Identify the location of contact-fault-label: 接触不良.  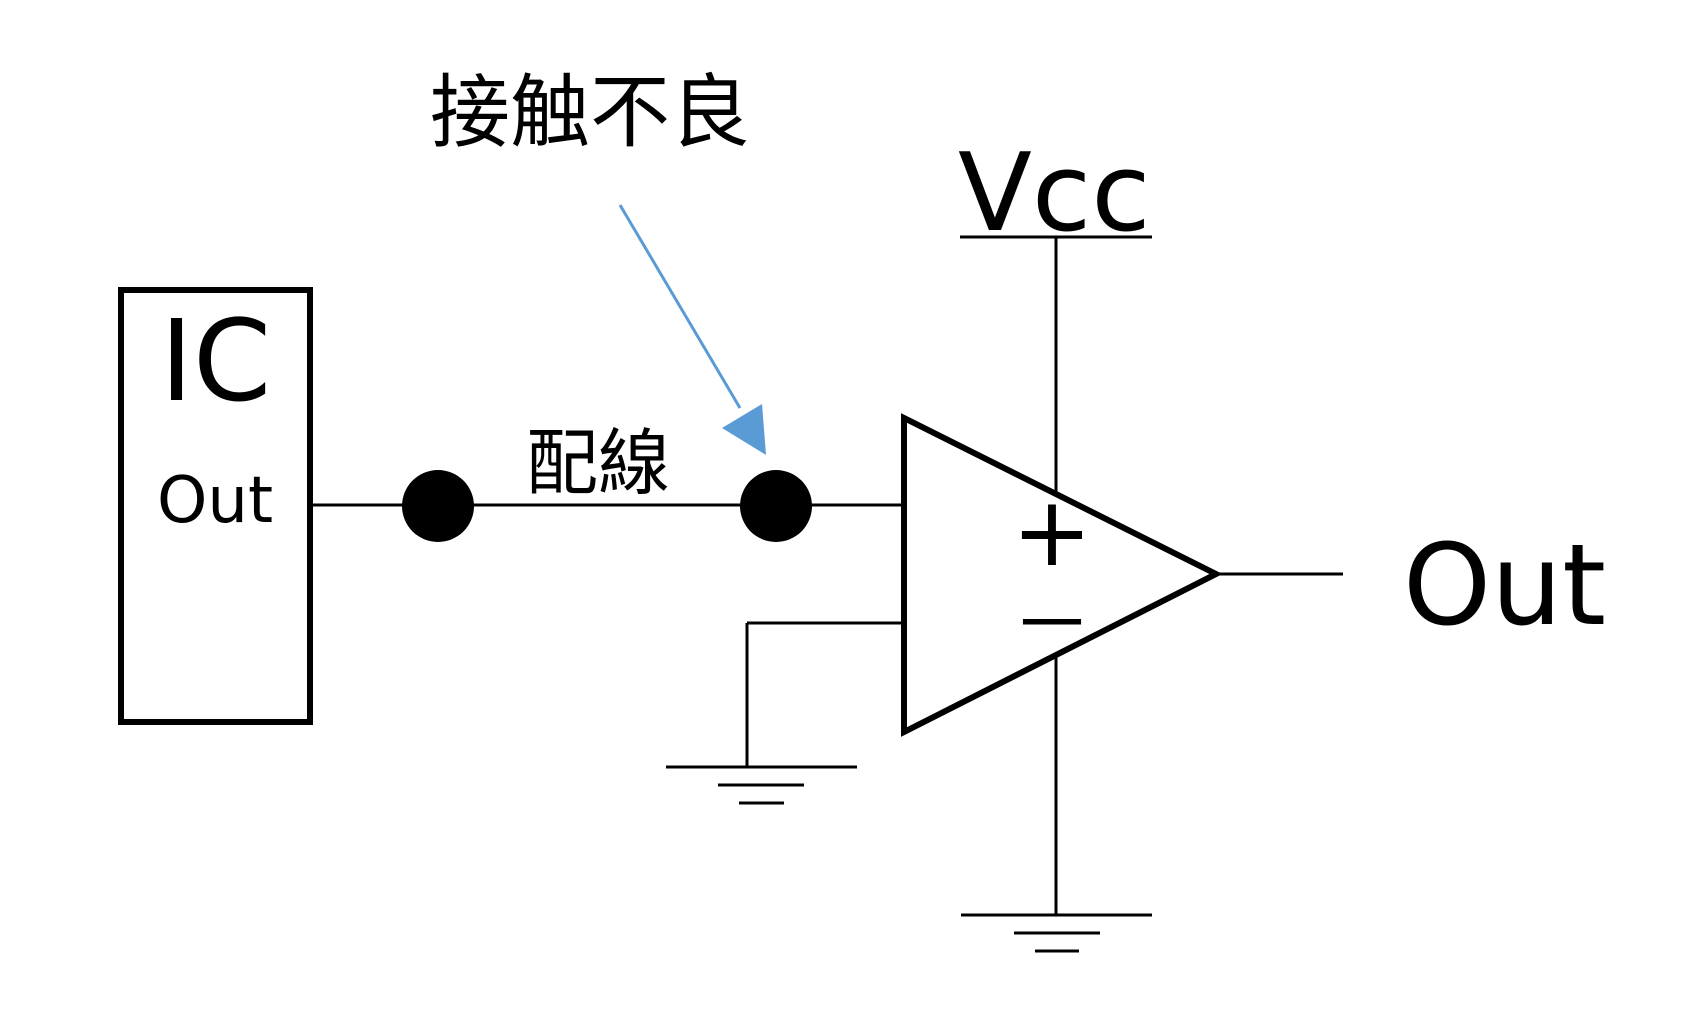
(590, 112).